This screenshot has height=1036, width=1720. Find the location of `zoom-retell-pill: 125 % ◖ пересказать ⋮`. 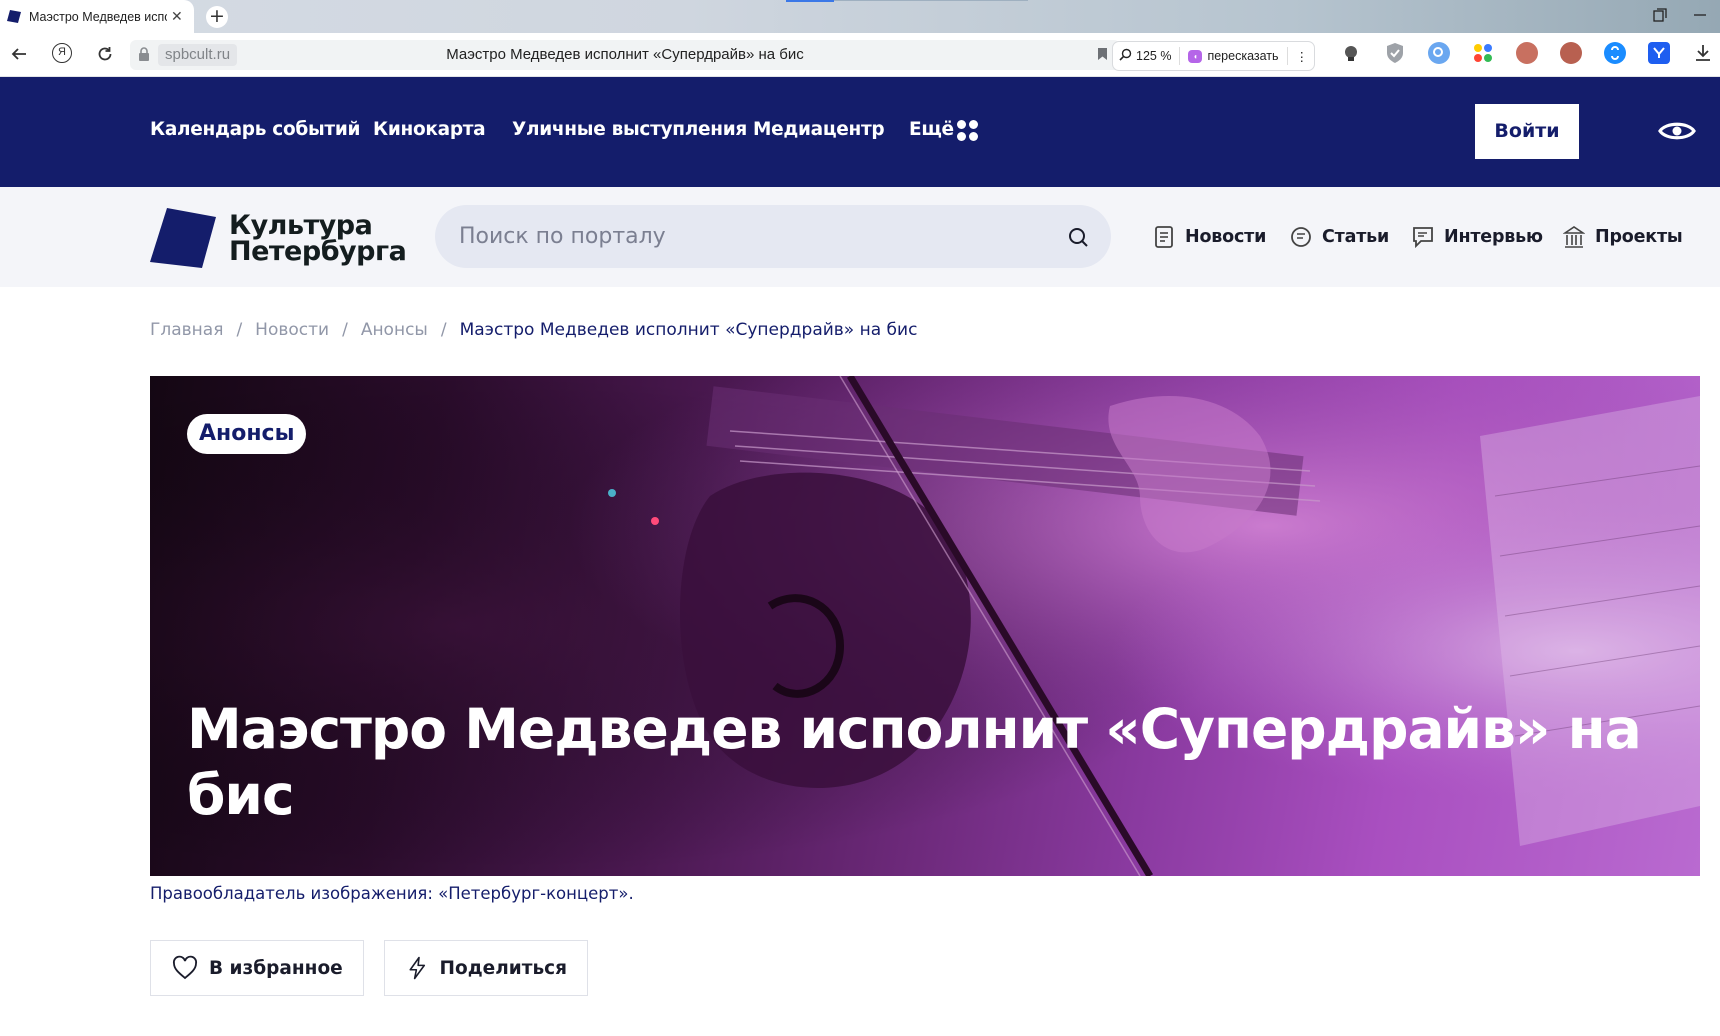

zoom-retell-pill: 125 % ◖ пересказать ⋮ is located at coordinates (1214, 56).